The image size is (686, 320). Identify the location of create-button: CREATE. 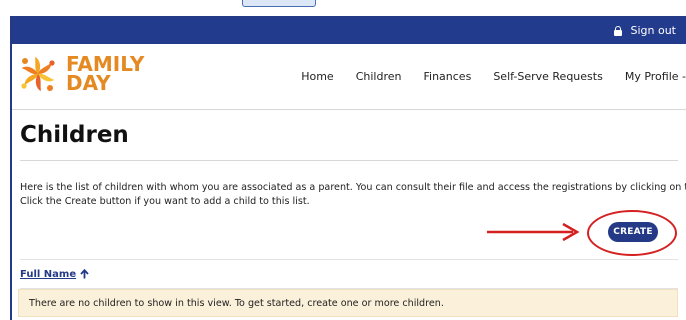
(633, 232).